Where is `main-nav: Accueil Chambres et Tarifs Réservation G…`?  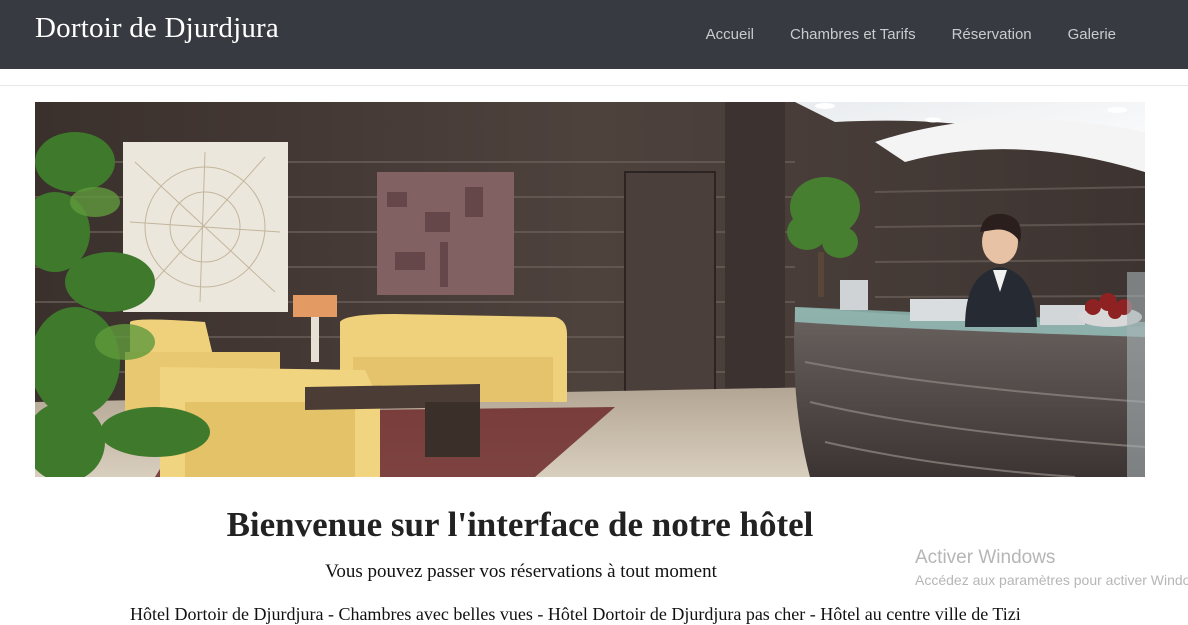 main-nav: Accueil Chambres et Tarifs Réservation G… is located at coordinates (911, 34).